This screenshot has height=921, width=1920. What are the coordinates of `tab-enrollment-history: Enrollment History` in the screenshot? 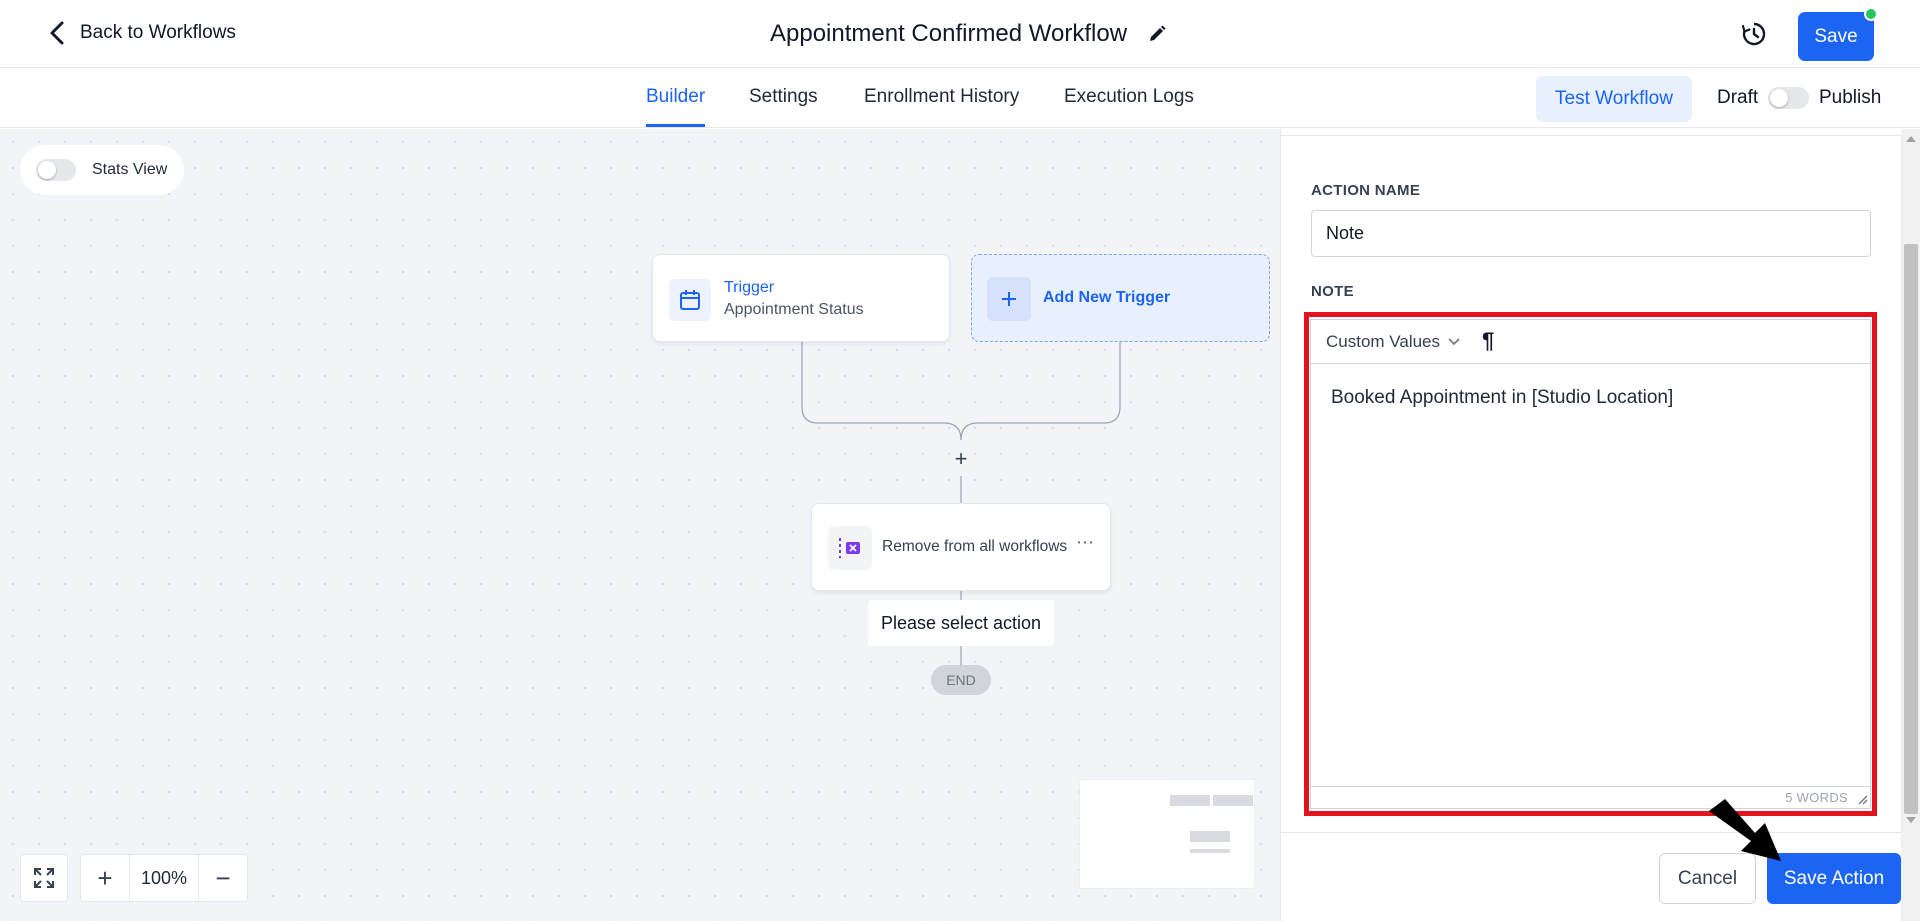 It's located at (941, 97).